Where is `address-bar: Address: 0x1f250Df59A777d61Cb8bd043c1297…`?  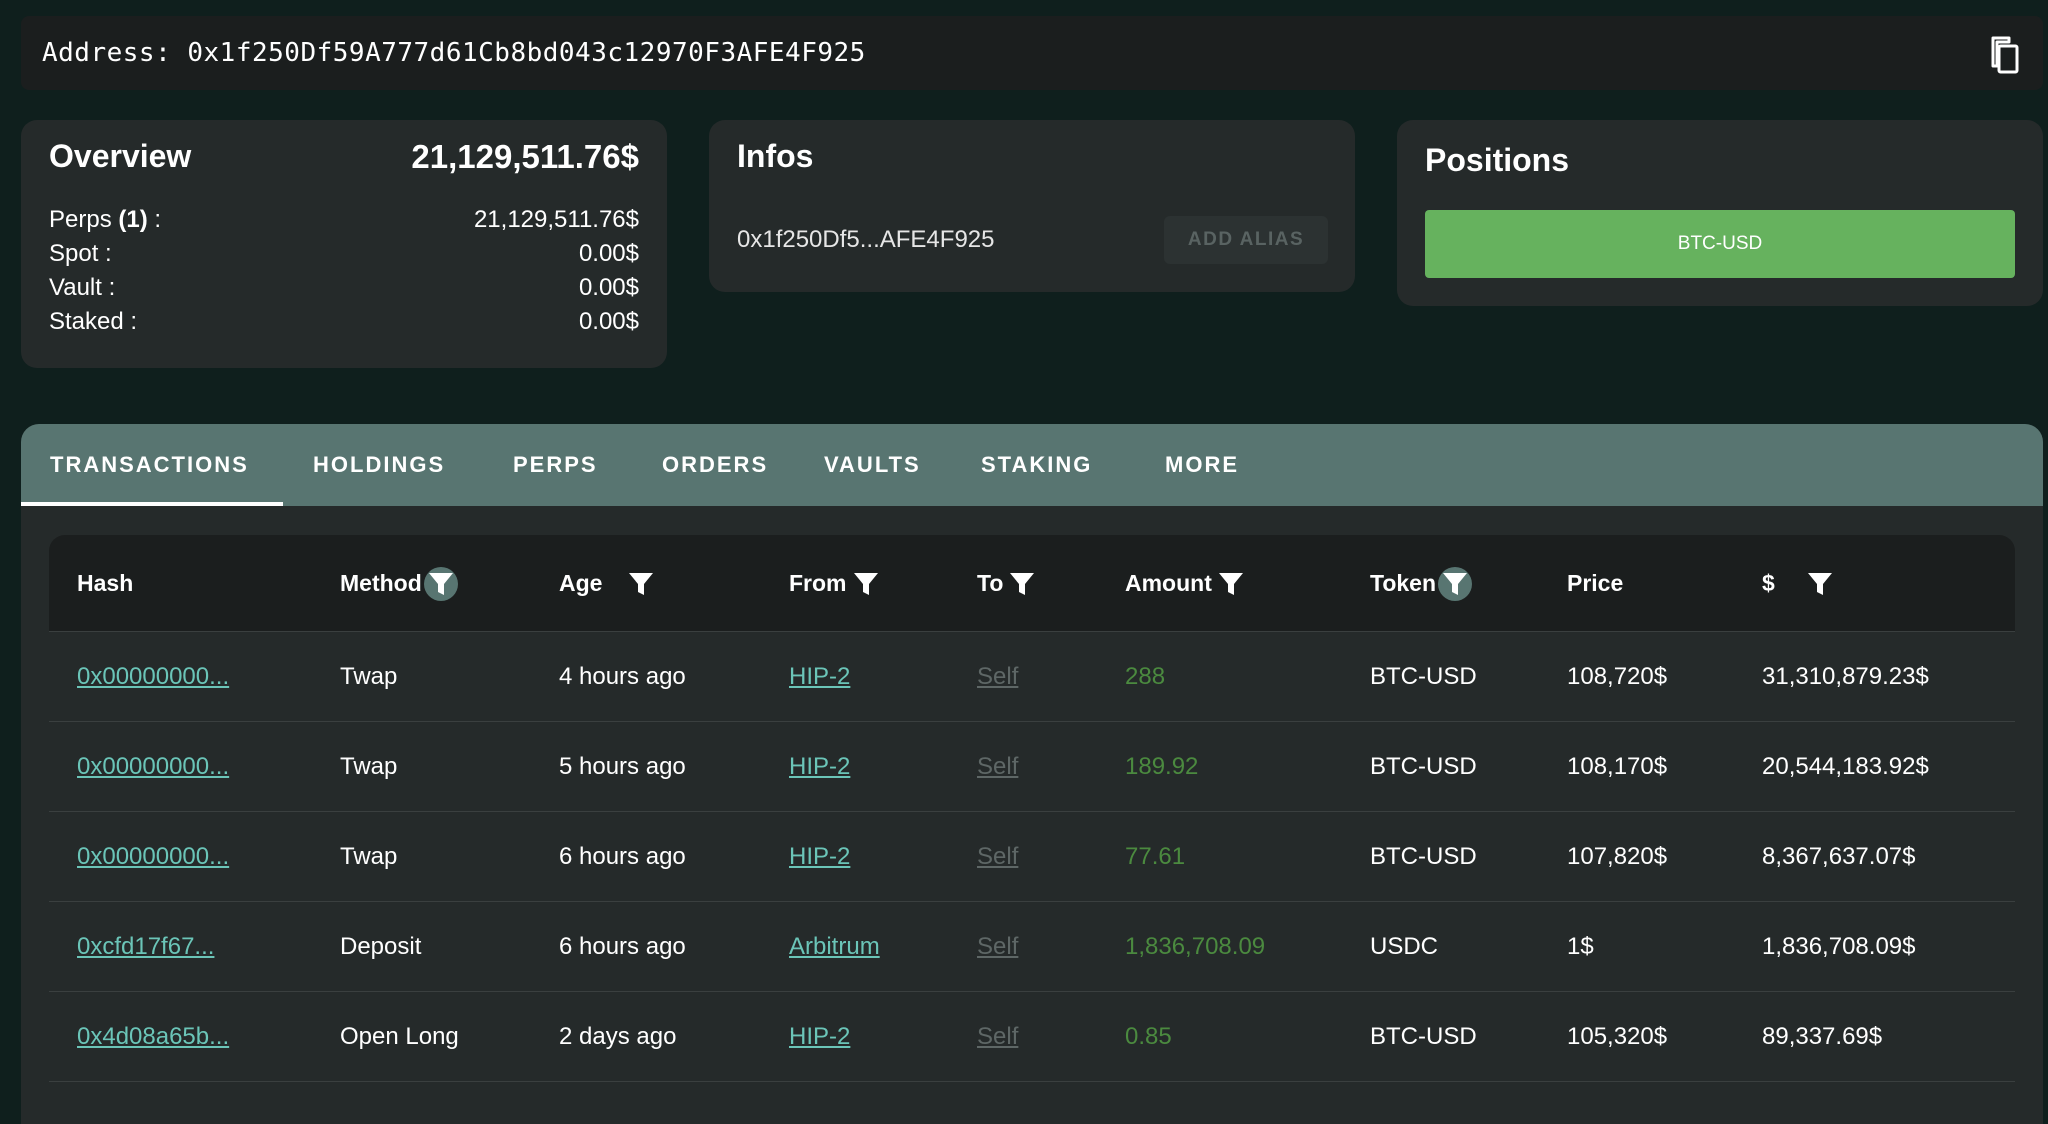 address-bar: Address: 0x1f250Df59A777d61Cb8bd043c1297… is located at coordinates (1032, 53).